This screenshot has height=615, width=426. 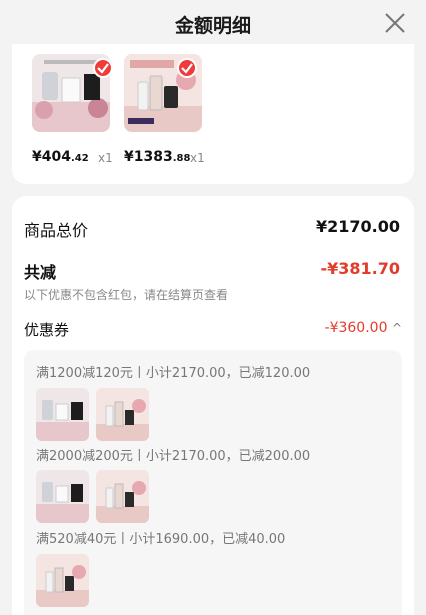 I want to click on page-title: 金额明细, so click(x=212, y=26).